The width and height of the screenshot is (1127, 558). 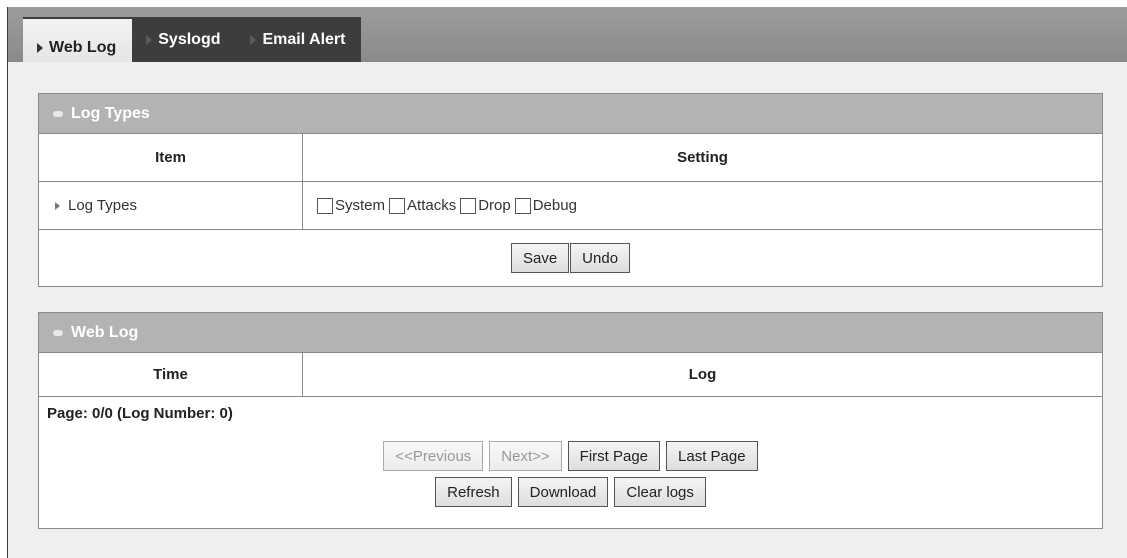 What do you see at coordinates (570, 375) in the screenshot?
I see `table-header-row: Time Log` at bounding box center [570, 375].